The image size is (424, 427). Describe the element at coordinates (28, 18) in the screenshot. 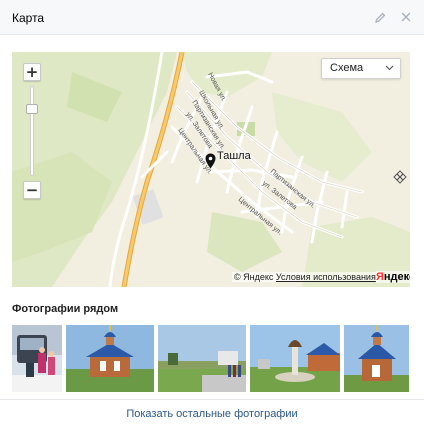

I see `dialog-title: Карта` at that location.